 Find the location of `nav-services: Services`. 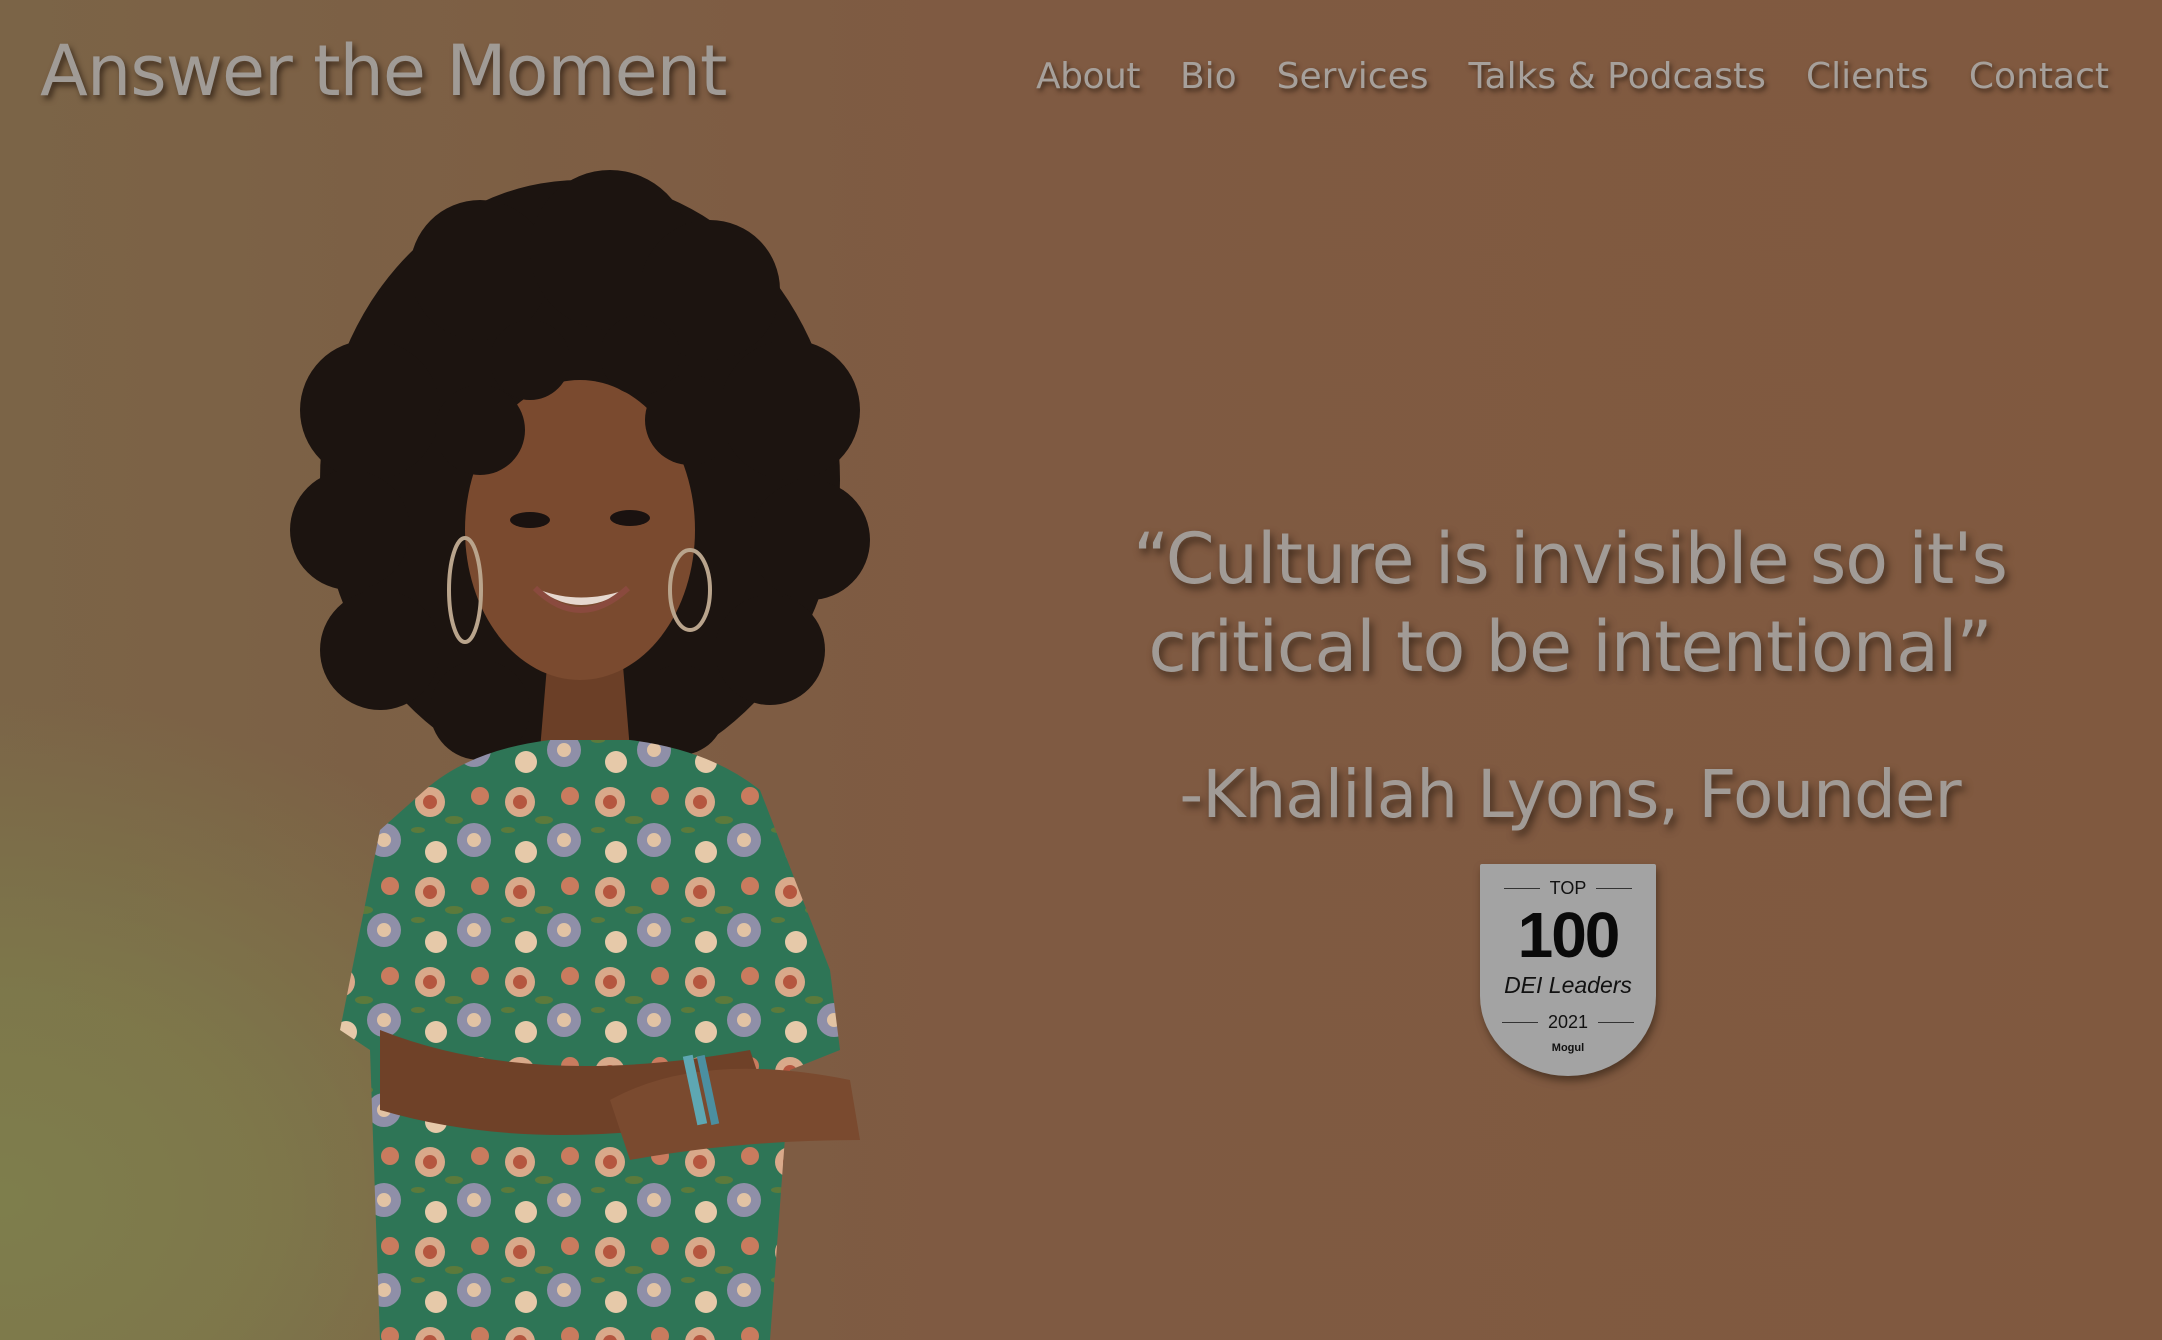

nav-services: Services is located at coordinates (1353, 76).